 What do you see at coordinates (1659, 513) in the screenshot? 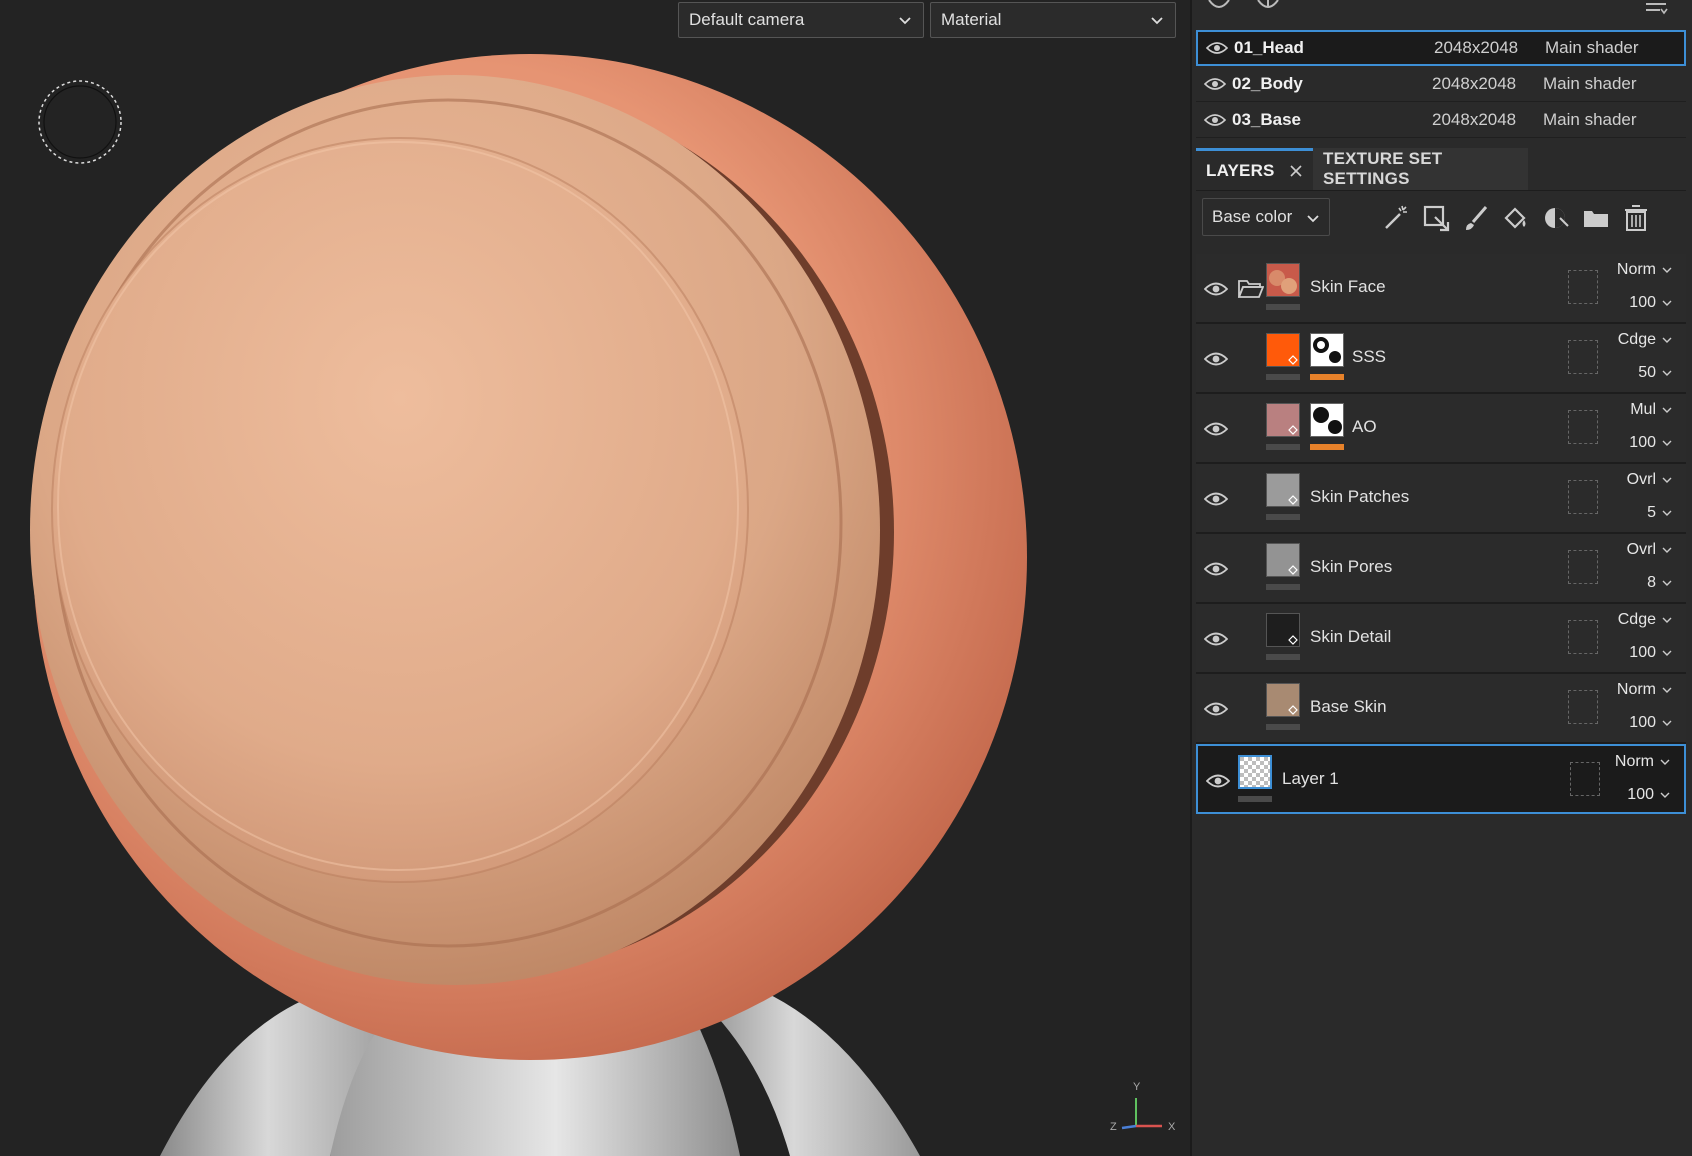
I see `opacity-dropdown: 5` at bounding box center [1659, 513].